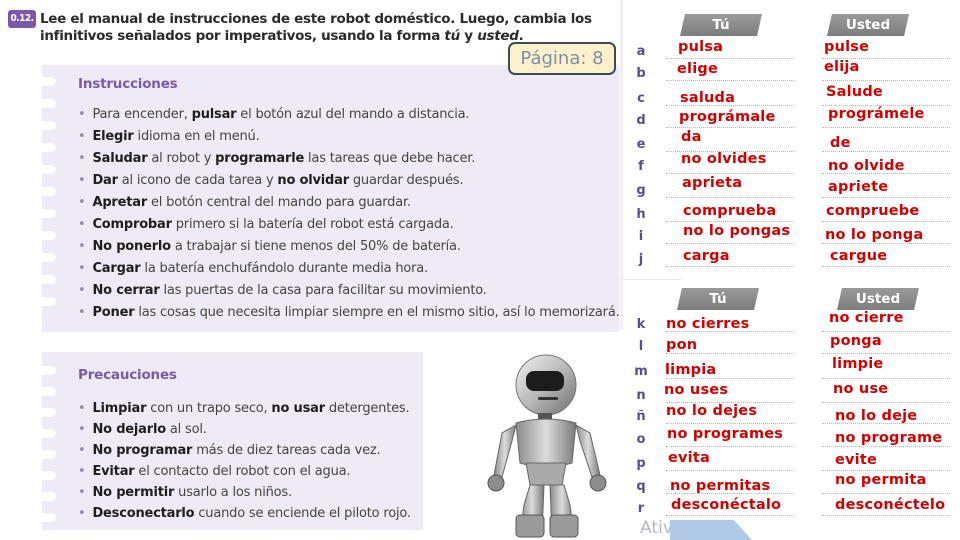 Image resolution: width=960 pixels, height=540 pixels. What do you see at coordinates (696, 390) in the screenshot?
I see `answer-tu: no uses` at bounding box center [696, 390].